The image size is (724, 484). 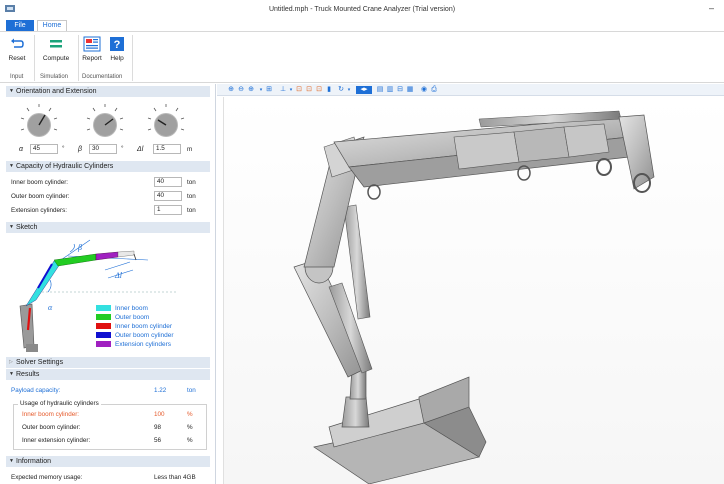 What do you see at coordinates (191, 182) in the screenshot?
I see `inner-boom-cylinder-unit: ton` at bounding box center [191, 182].